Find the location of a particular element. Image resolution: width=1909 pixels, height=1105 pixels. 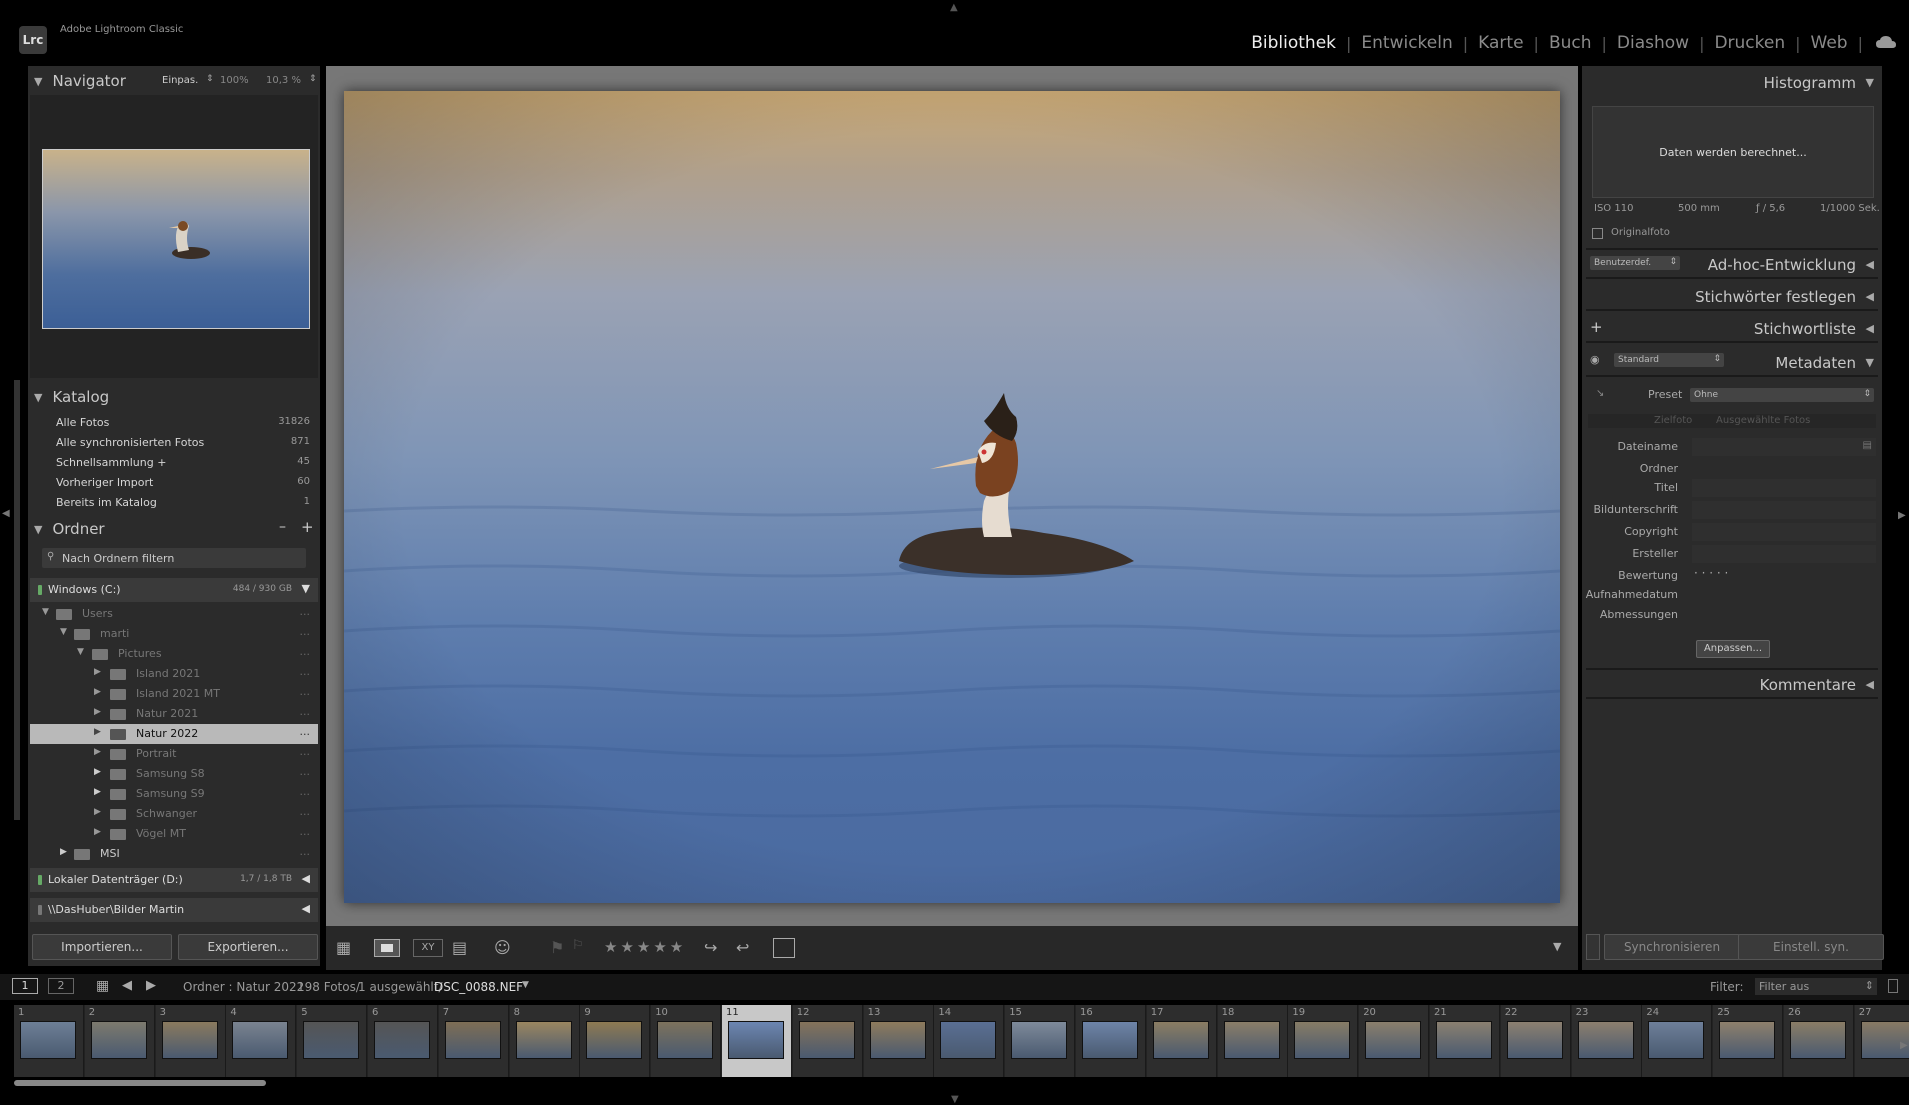

filter-select: Filter aus ⇕ is located at coordinates (1816, 986).